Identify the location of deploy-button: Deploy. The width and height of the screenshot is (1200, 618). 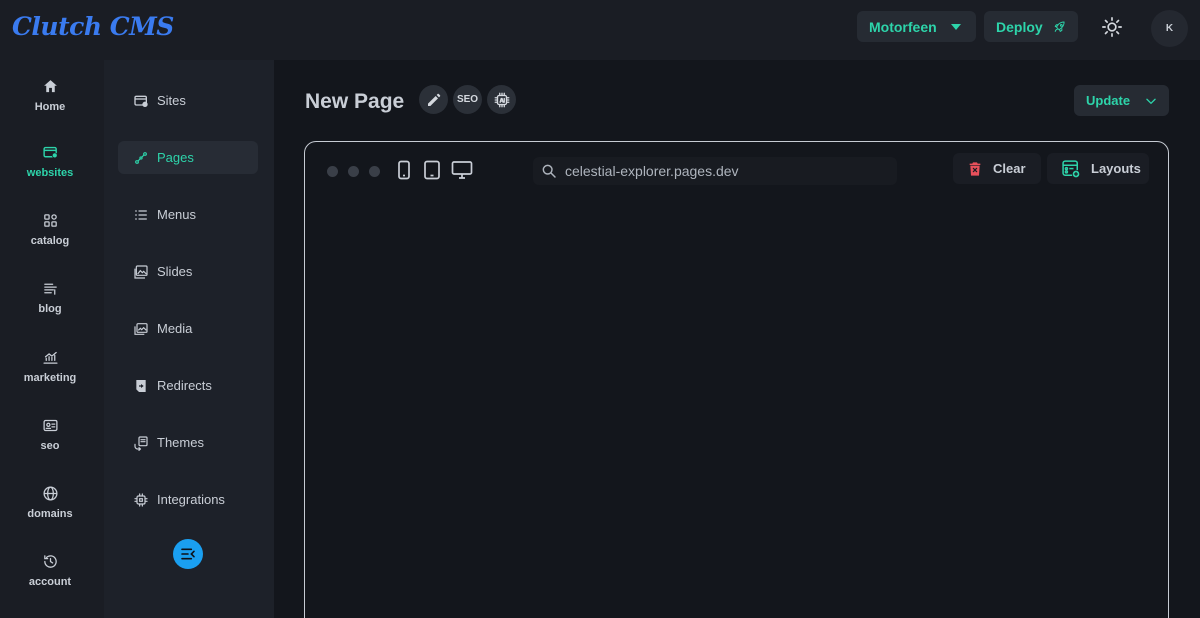
(1031, 26).